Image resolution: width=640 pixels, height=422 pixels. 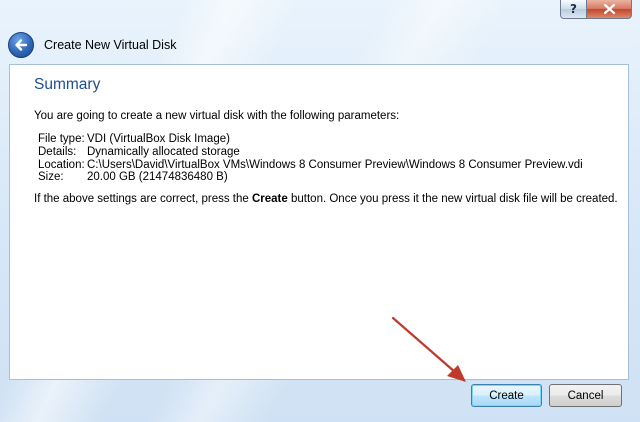 I want to click on parameter-label: Location:, so click(x=61, y=164).